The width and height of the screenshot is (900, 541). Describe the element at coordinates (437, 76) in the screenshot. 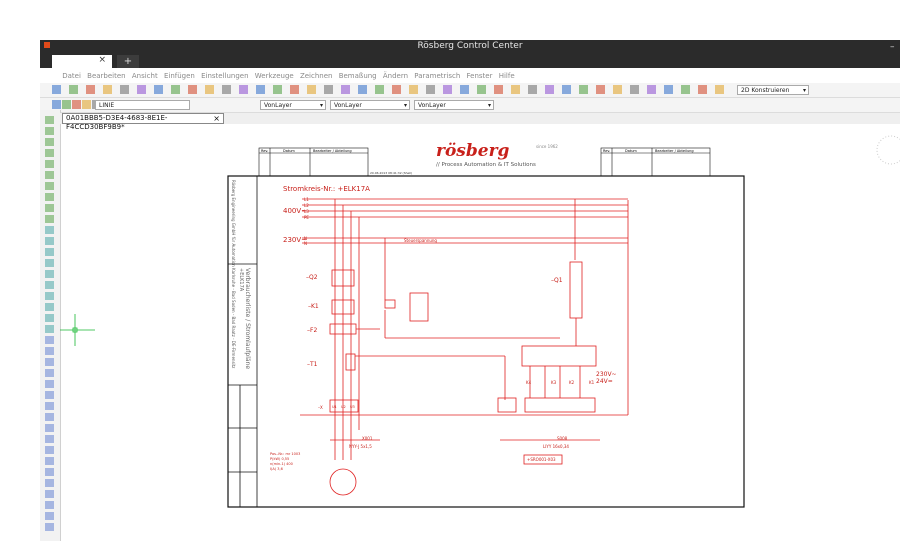

I see `menu-parametrisch: Parametrisch` at that location.